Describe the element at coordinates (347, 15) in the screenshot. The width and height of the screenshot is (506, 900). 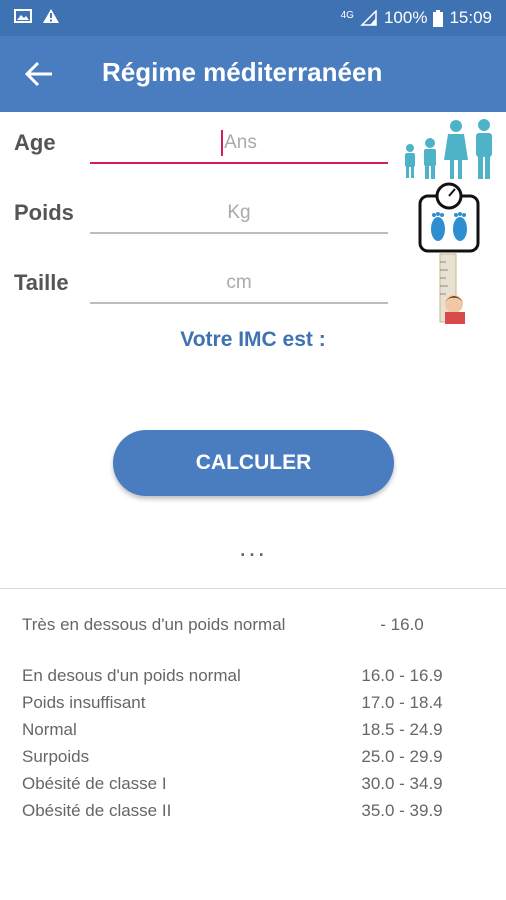
I see `network-type: 4G` at that location.